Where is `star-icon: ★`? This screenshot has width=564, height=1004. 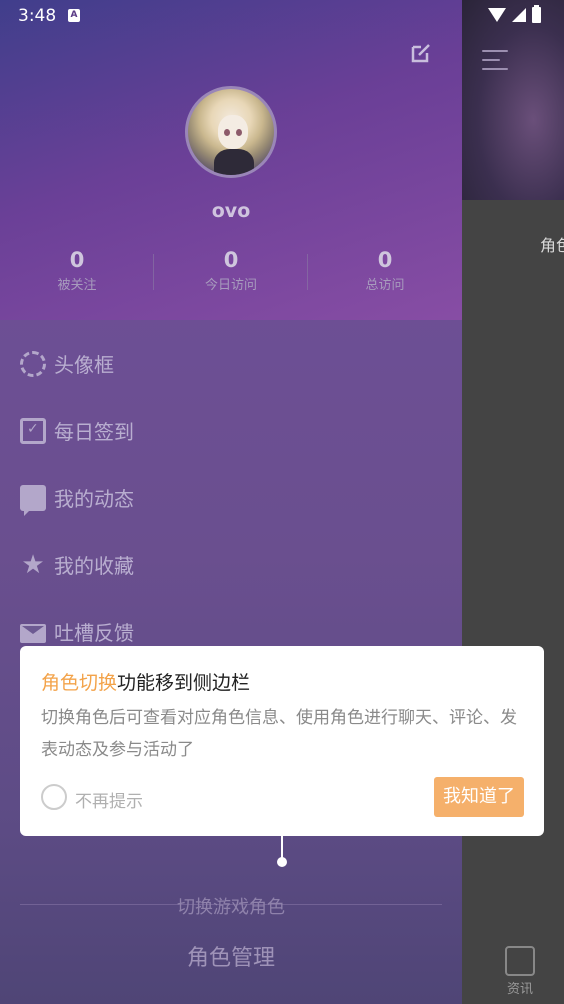 star-icon: ★ is located at coordinates (33, 564).